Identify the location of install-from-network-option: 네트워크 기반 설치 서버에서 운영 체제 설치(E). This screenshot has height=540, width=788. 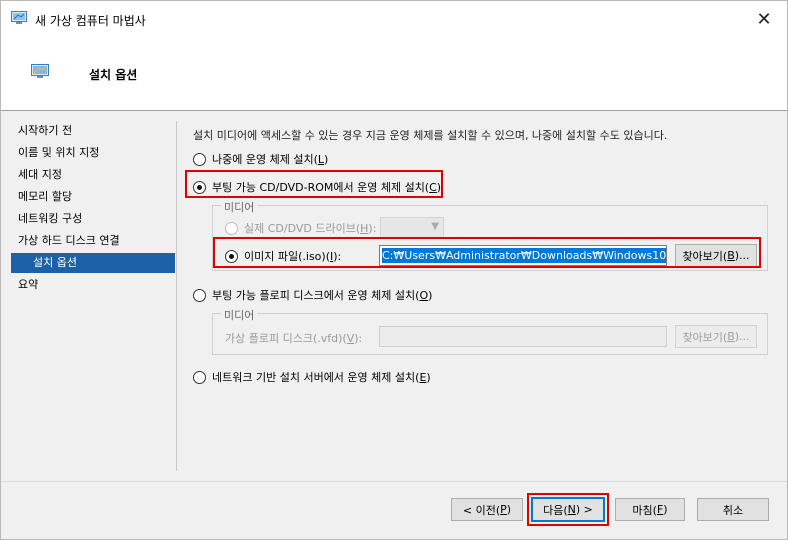
(312, 377).